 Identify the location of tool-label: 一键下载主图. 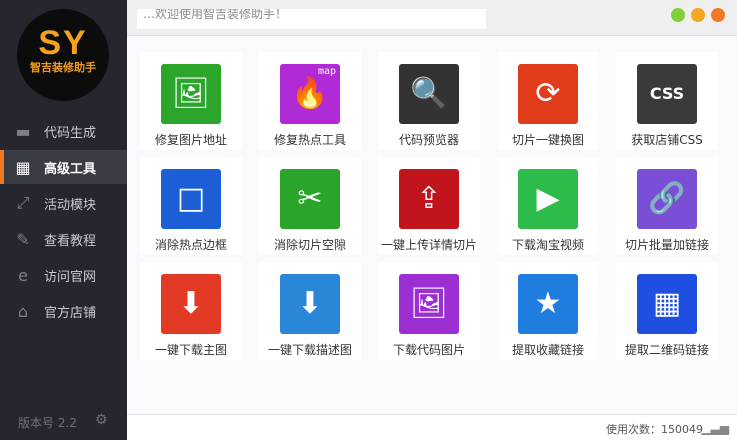
(190, 350).